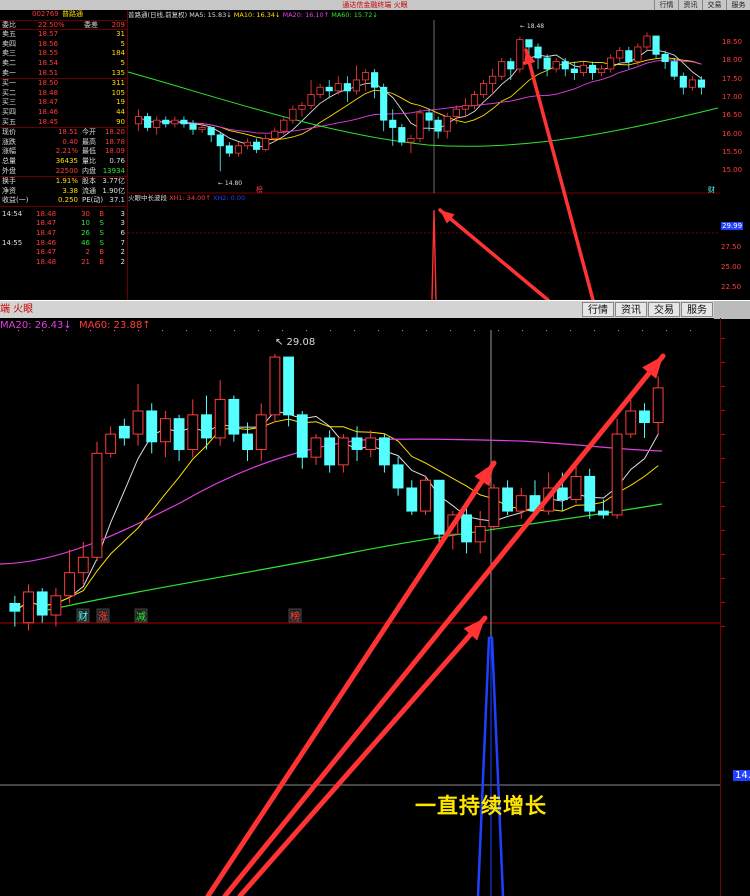 Image resolution: width=750 pixels, height=896 pixels. I want to click on stat-value: 22500, so click(66, 170).